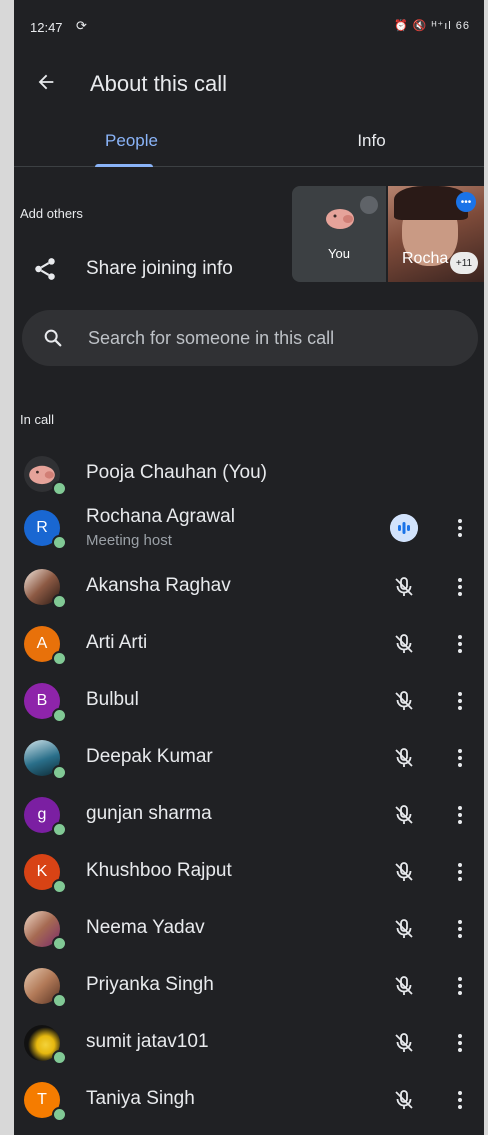 The image size is (488, 1135). What do you see at coordinates (160, 516) in the screenshot?
I see `participant-name: Rochana Agrawal` at bounding box center [160, 516].